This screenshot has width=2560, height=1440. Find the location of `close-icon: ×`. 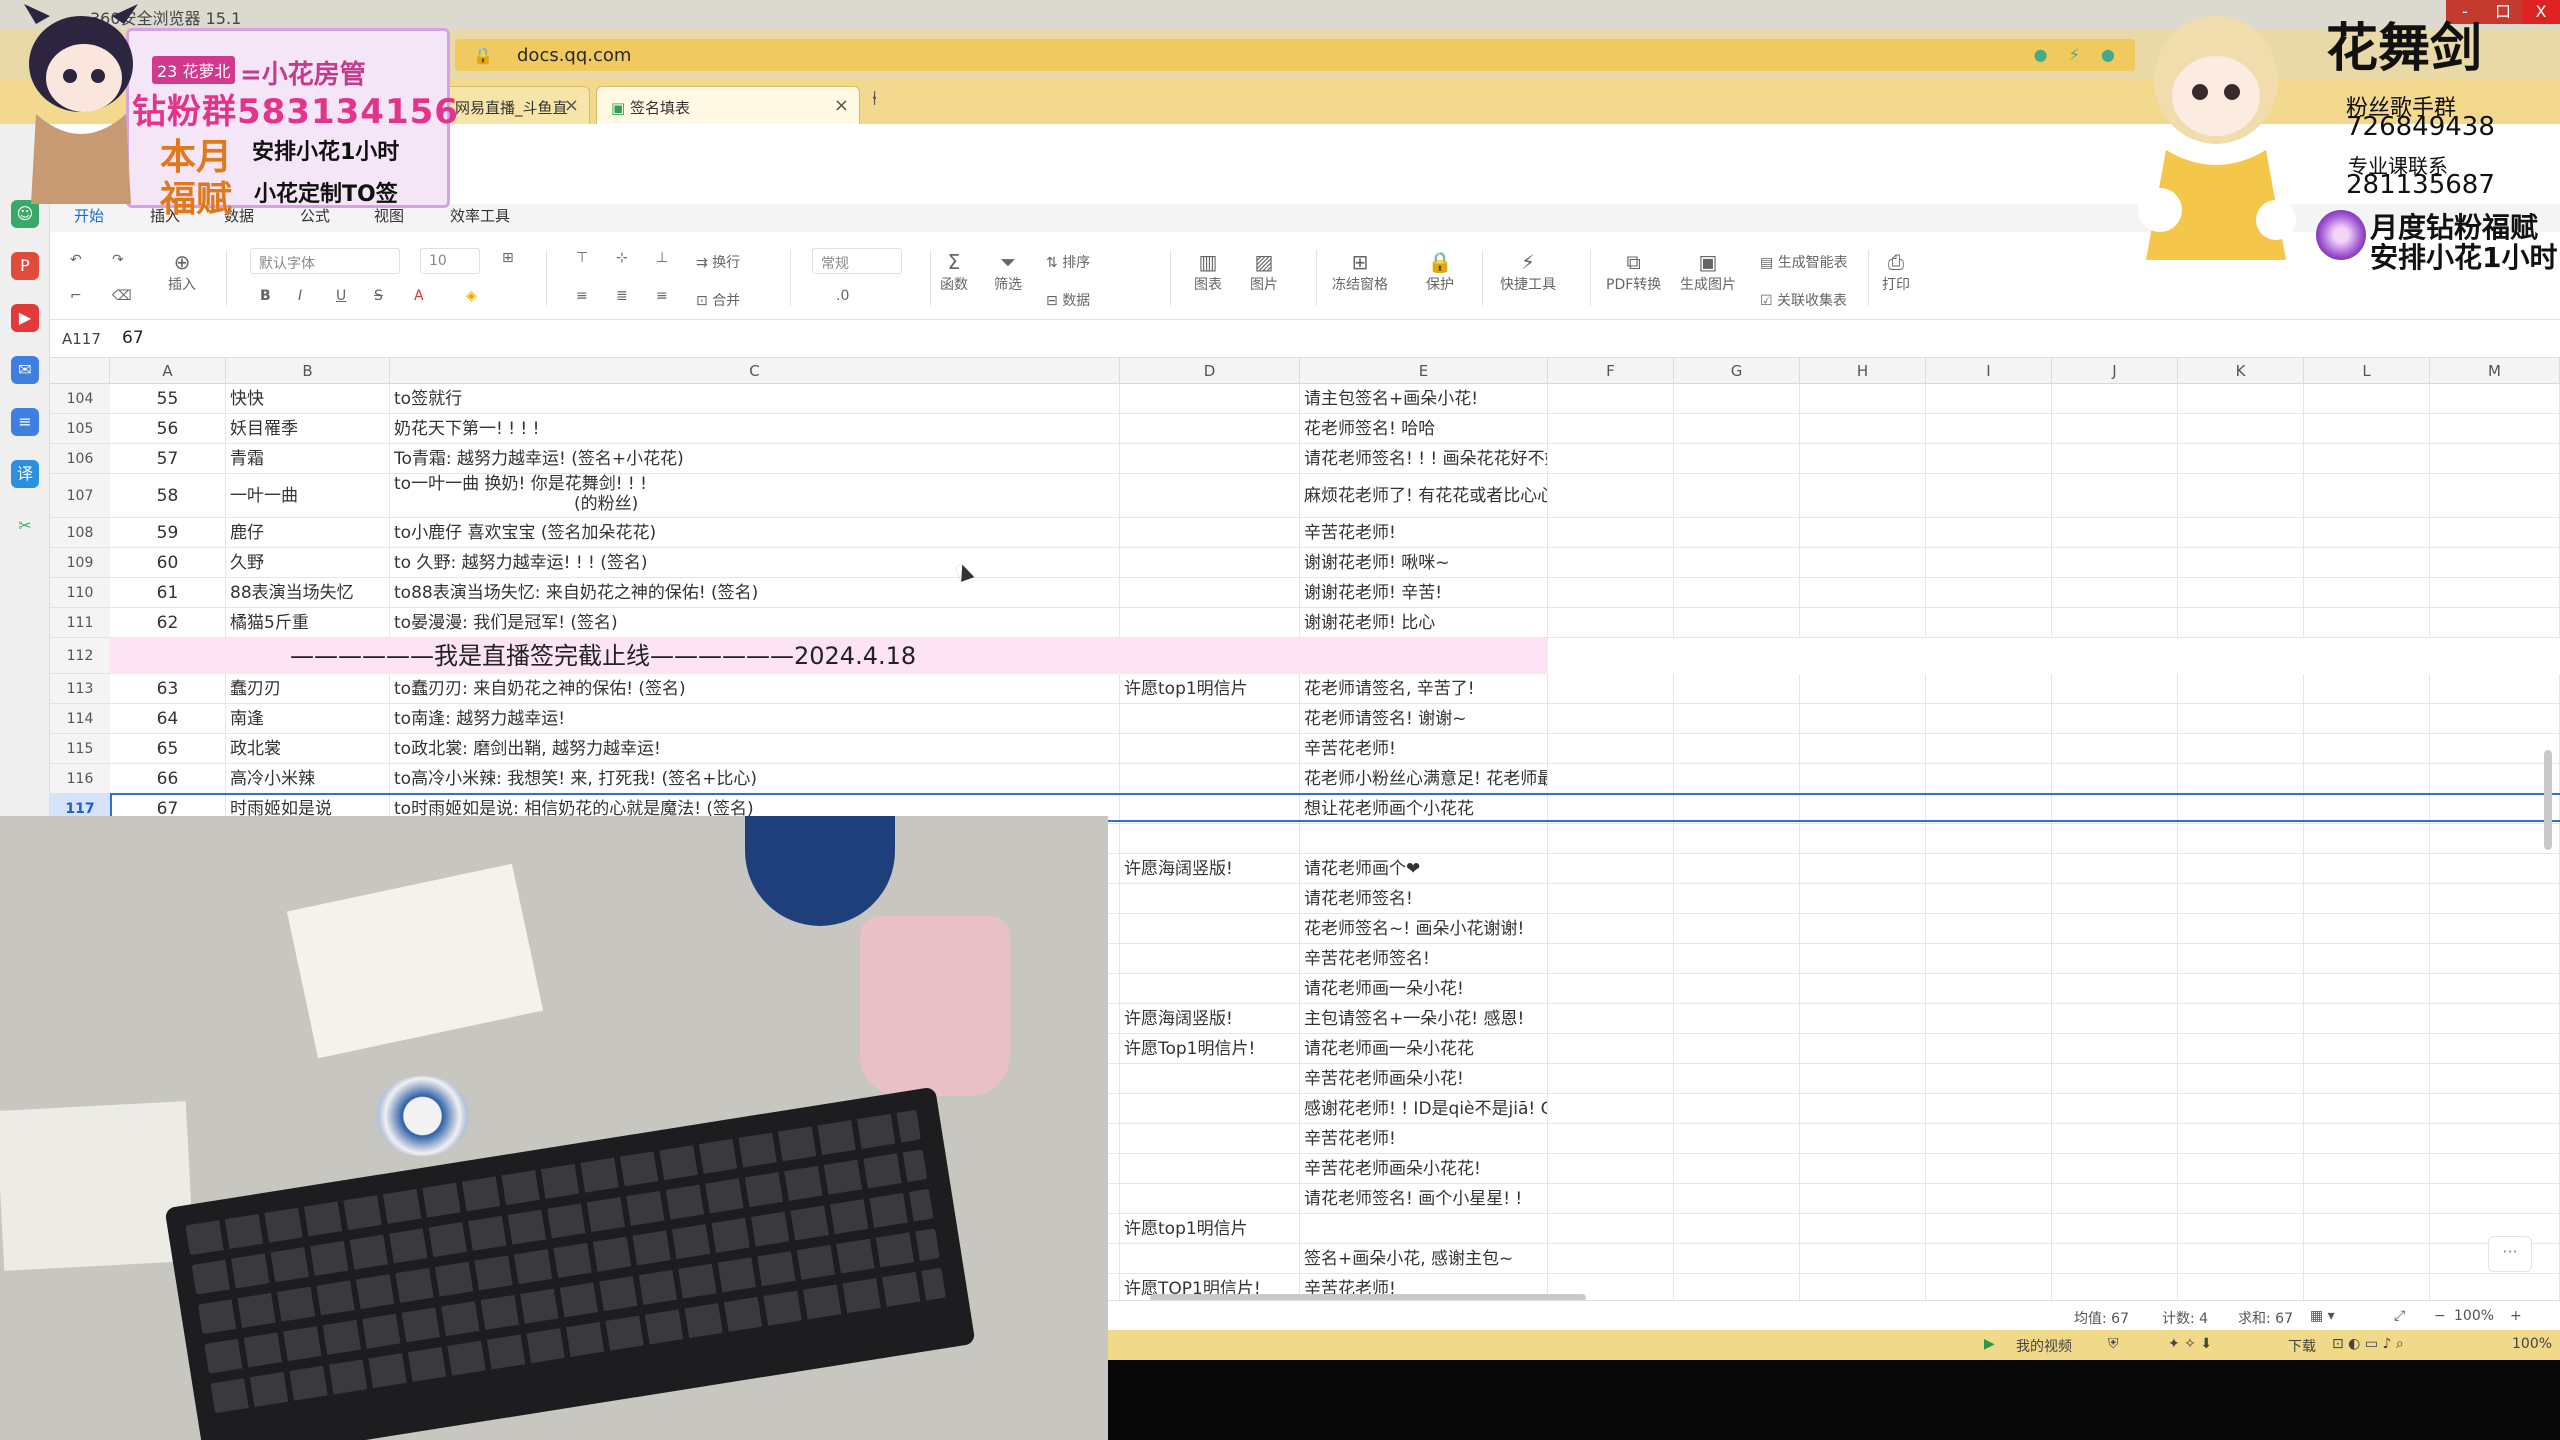

close-icon: × is located at coordinates (571, 105).